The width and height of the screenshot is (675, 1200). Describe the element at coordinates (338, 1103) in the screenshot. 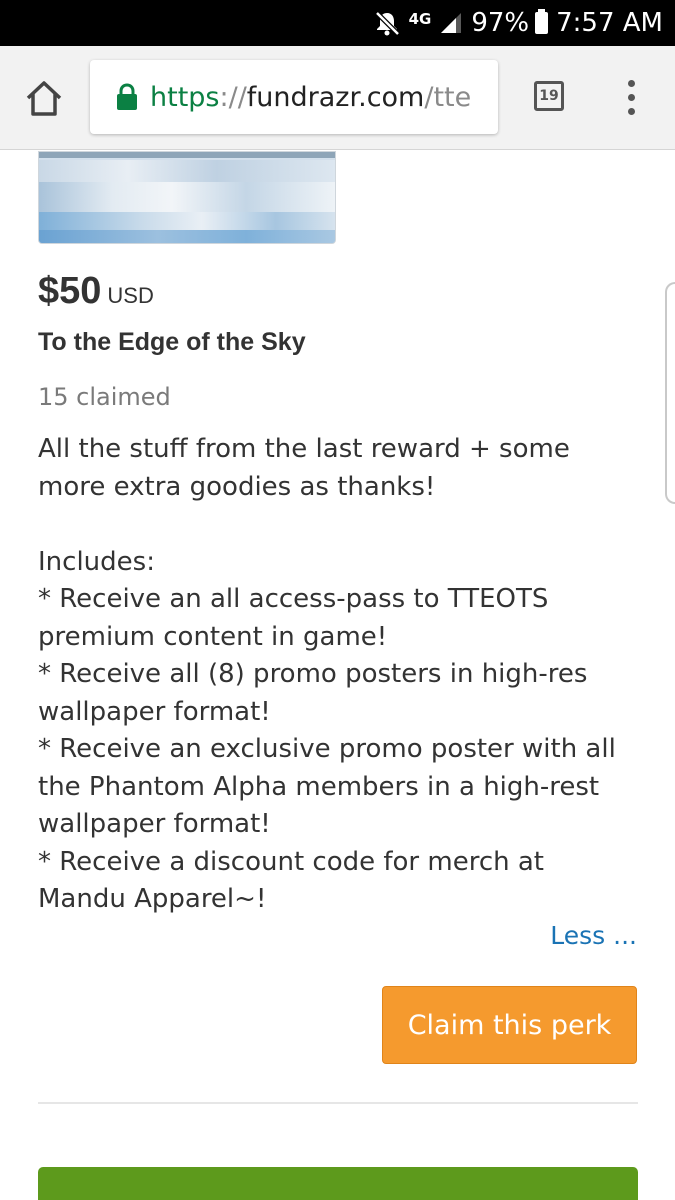

I see `divider` at that location.